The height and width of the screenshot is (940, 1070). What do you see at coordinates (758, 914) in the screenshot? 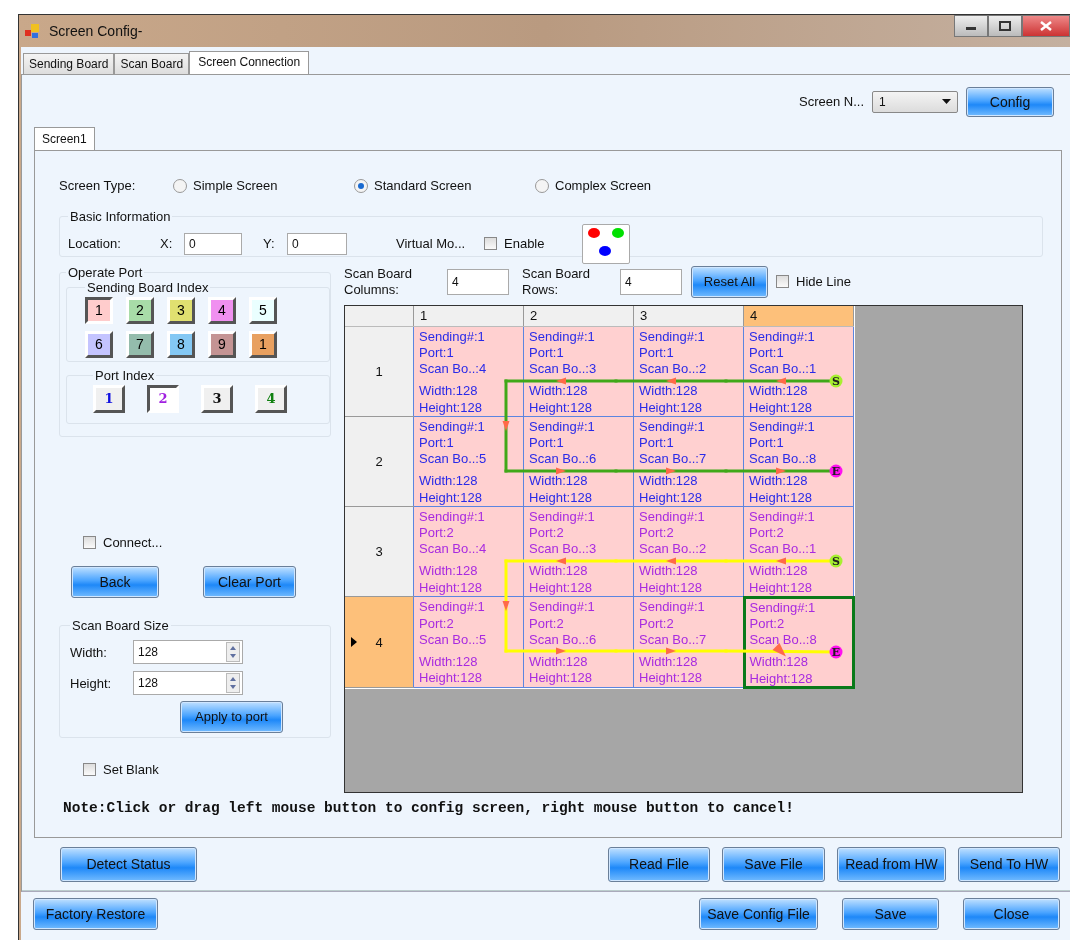
I see `footer-button: Save Config File` at bounding box center [758, 914].